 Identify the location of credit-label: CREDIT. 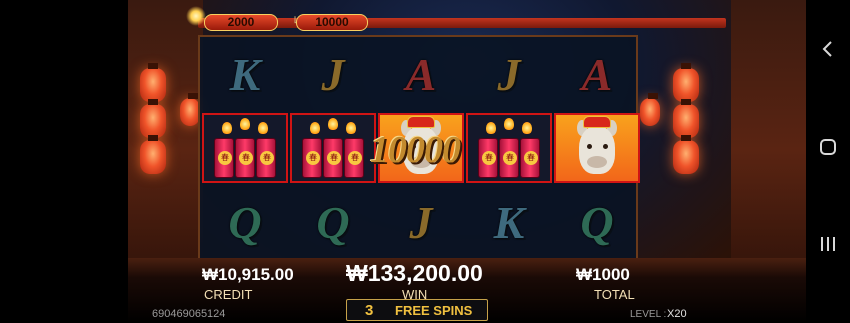
(228, 294).